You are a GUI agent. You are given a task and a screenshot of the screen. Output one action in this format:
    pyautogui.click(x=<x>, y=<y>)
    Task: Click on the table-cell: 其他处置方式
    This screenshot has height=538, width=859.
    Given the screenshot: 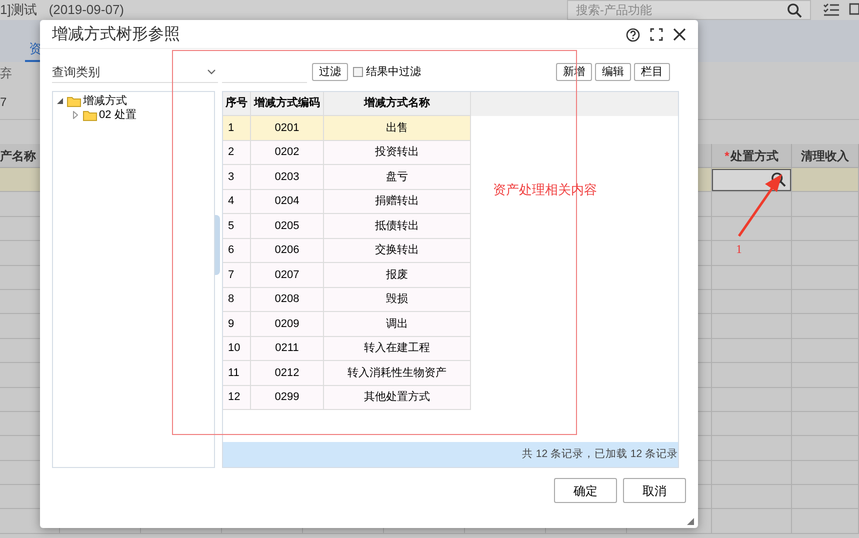 What is the action you would take?
    pyautogui.click(x=397, y=398)
    